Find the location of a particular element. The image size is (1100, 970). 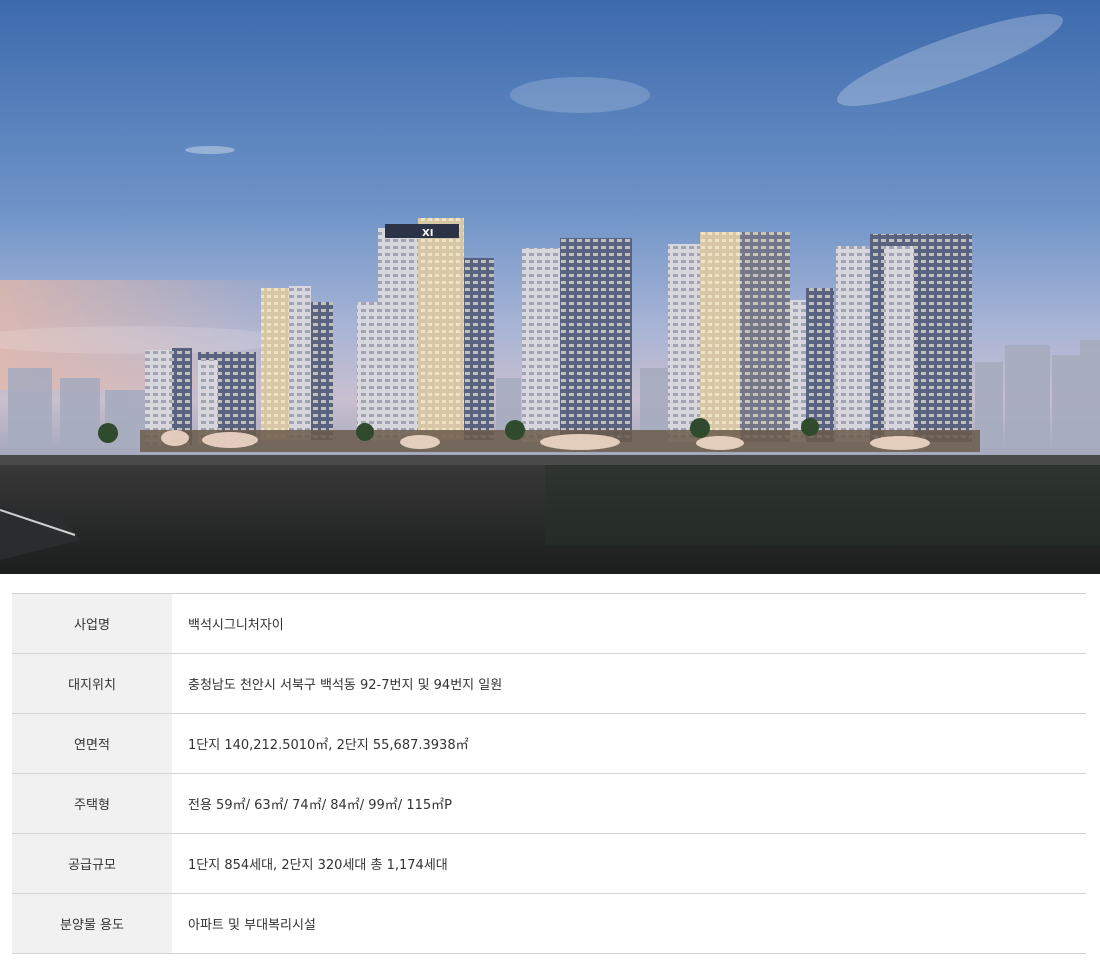

spec-value-supply-scale: 1단지 854세대, 2단지 320세대 총 1,174세대 is located at coordinates (629, 863).